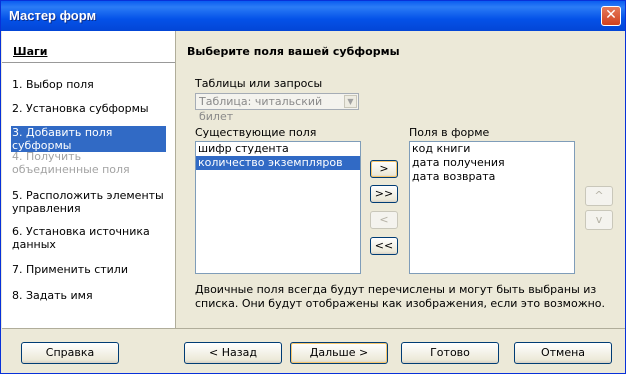 This screenshot has width=626, height=374. What do you see at coordinates (293, 51) in the screenshot?
I see `page-title: Выберите поля вашей субформы` at bounding box center [293, 51].